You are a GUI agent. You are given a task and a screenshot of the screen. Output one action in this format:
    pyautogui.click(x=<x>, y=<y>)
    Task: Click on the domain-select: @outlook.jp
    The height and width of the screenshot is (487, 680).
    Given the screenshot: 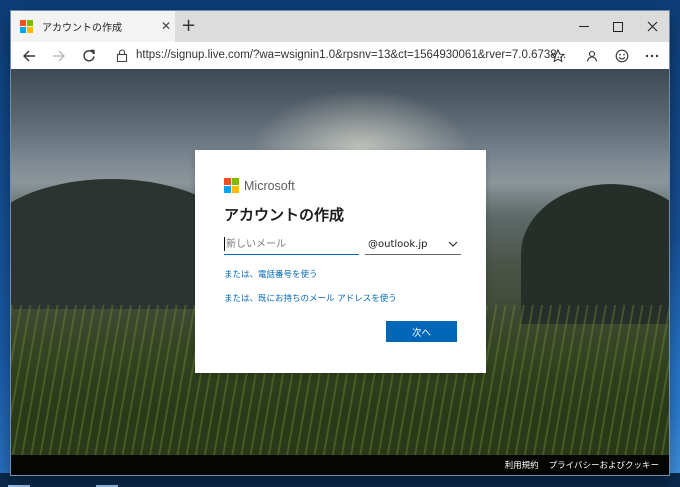 What is the action you would take?
    pyautogui.click(x=413, y=244)
    